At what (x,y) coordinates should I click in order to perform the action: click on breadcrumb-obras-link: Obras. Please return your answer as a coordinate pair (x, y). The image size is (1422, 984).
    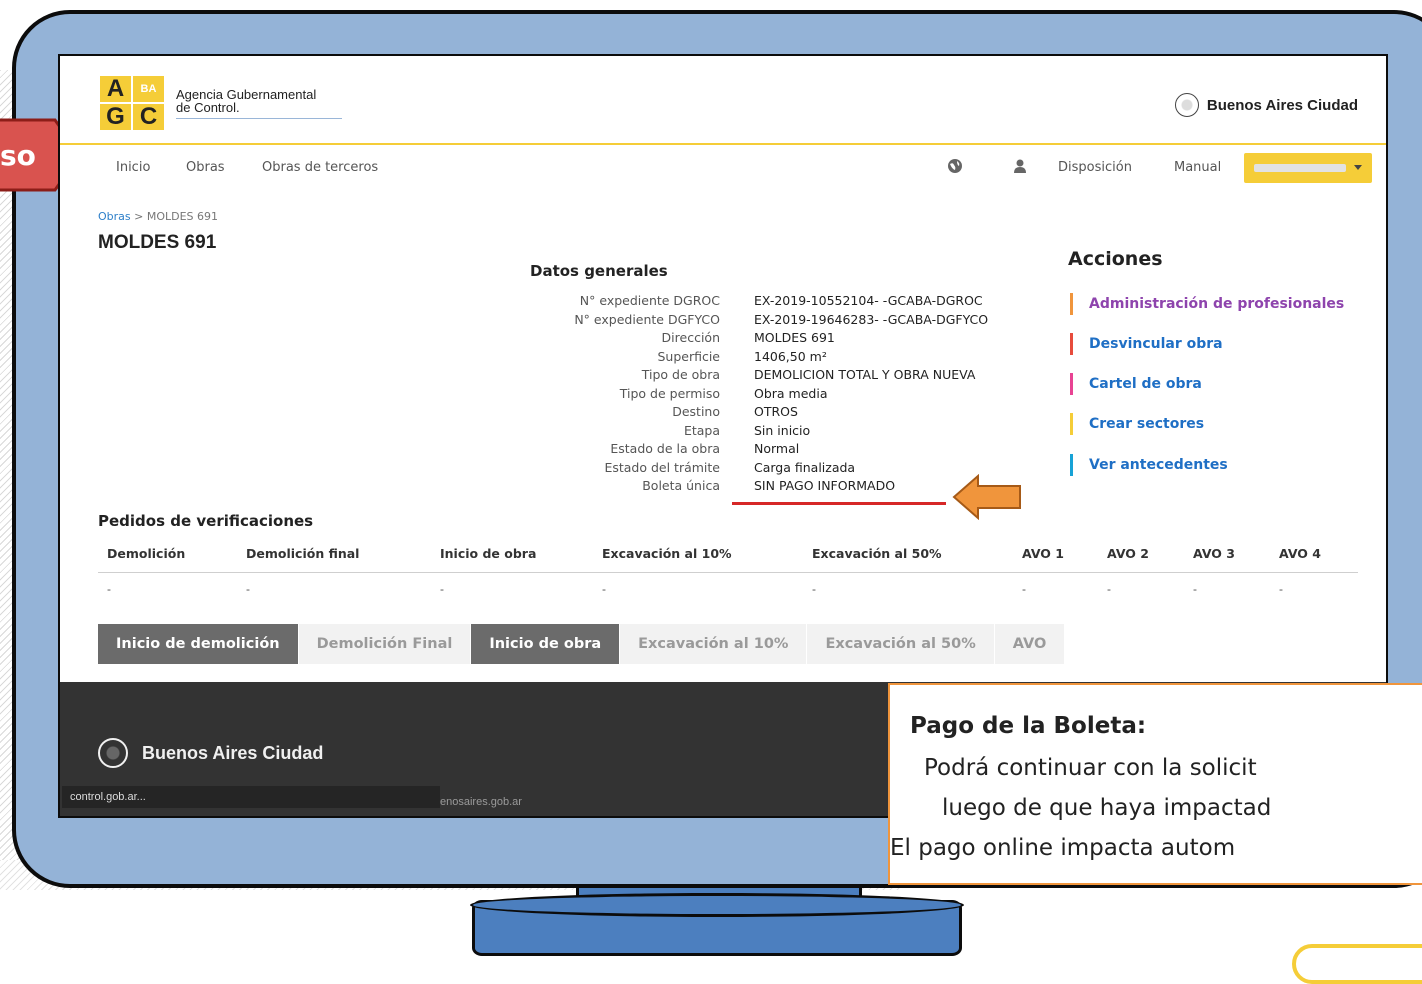
    Looking at the image, I should click on (114, 216).